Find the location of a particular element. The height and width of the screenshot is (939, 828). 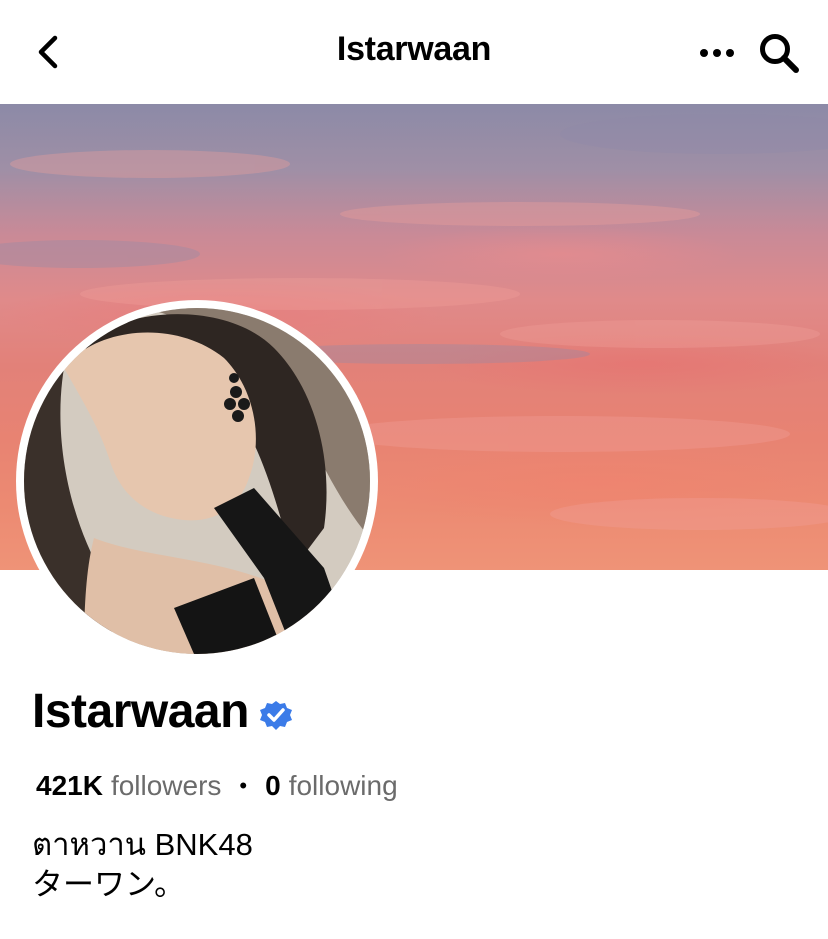

follow-stats: 421K followers • 0 following is located at coordinates (217, 786).